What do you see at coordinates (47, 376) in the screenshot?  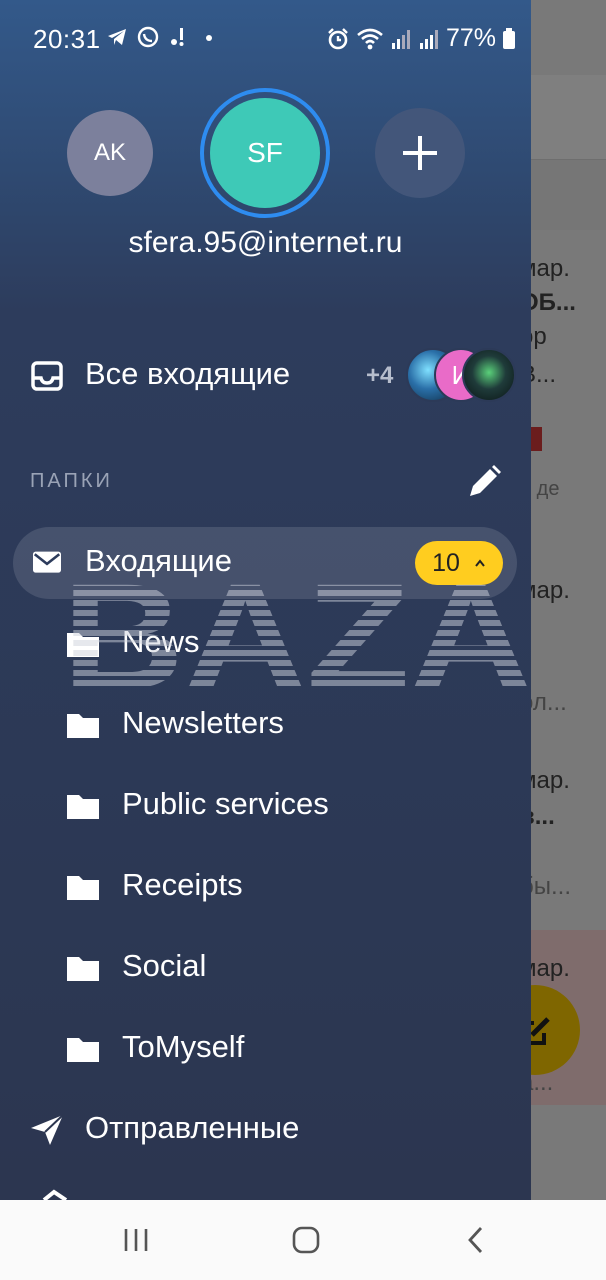 I see `inbox-tray-icon` at bounding box center [47, 376].